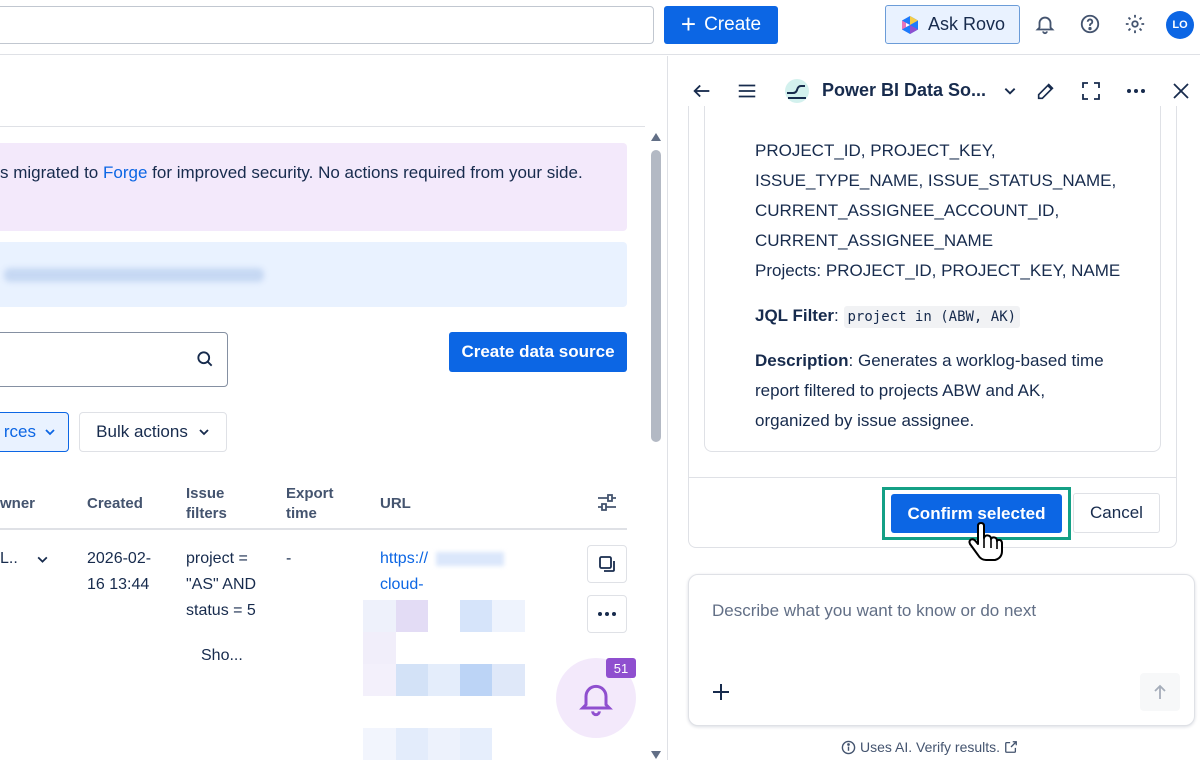 Image resolution: width=1200 pixels, height=760 pixels. I want to click on description-line: report filtered to projects ABW and AK,, so click(900, 390).